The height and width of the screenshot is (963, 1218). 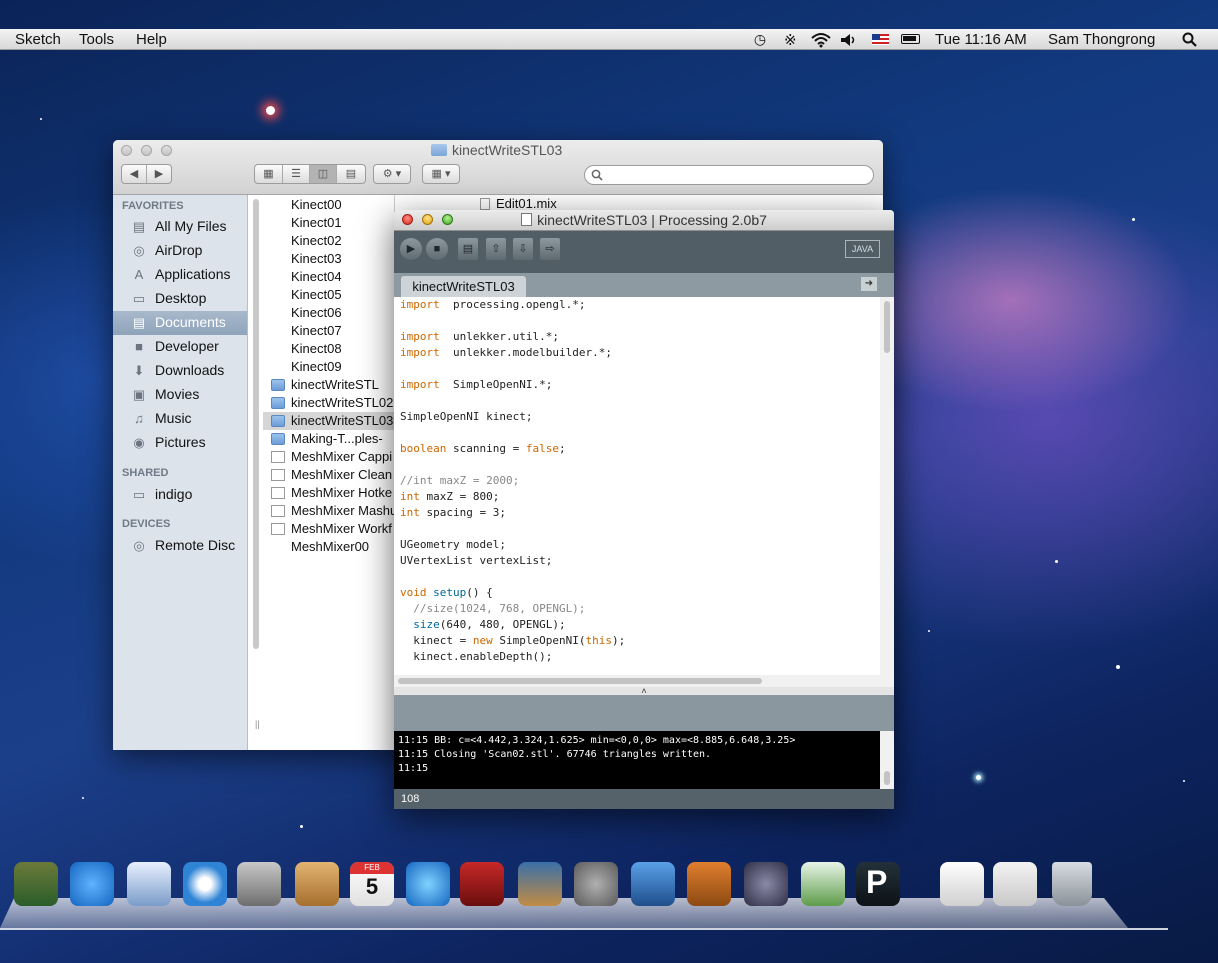 I want to click on file-list-item: Kinect02, so click(x=328, y=241).